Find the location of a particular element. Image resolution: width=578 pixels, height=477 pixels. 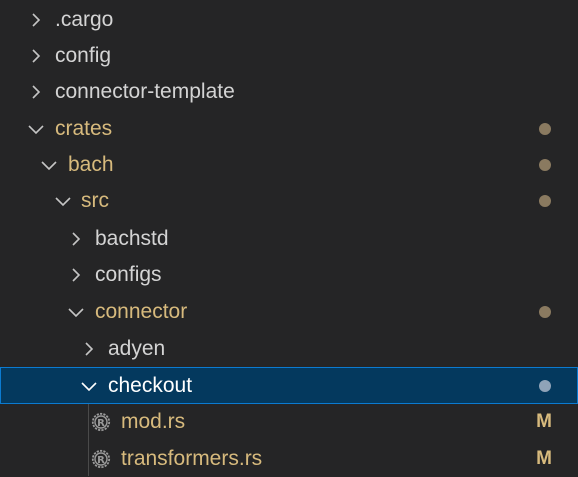

tree-item-mod-rs: R mod.rs M is located at coordinates (289, 422).